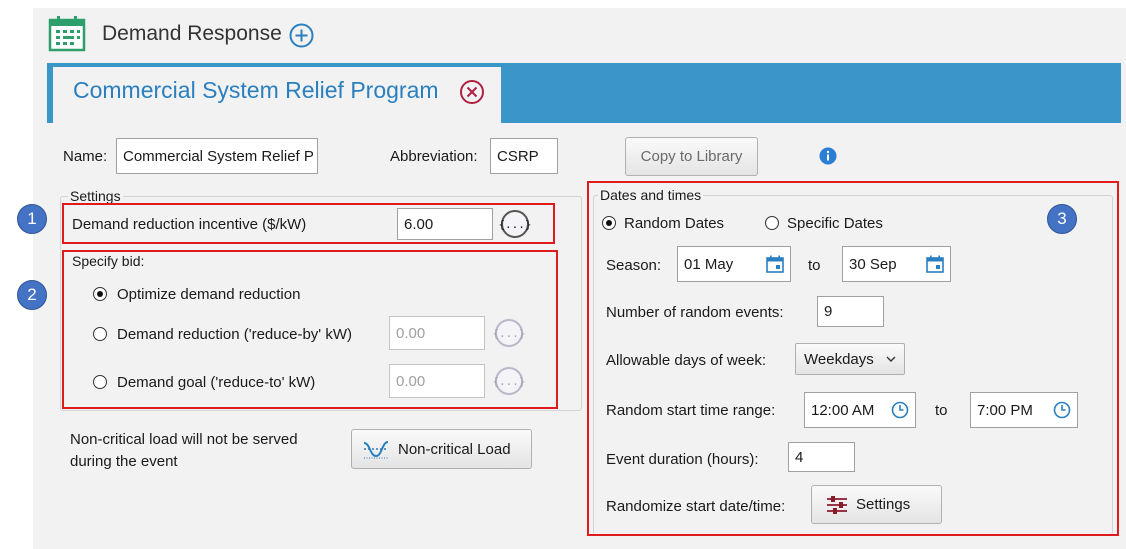 The image size is (1126, 549). Describe the element at coordinates (234, 334) in the screenshot. I see `demand-reduction-label: Demand reduction ('reduce-by' kW)` at that location.